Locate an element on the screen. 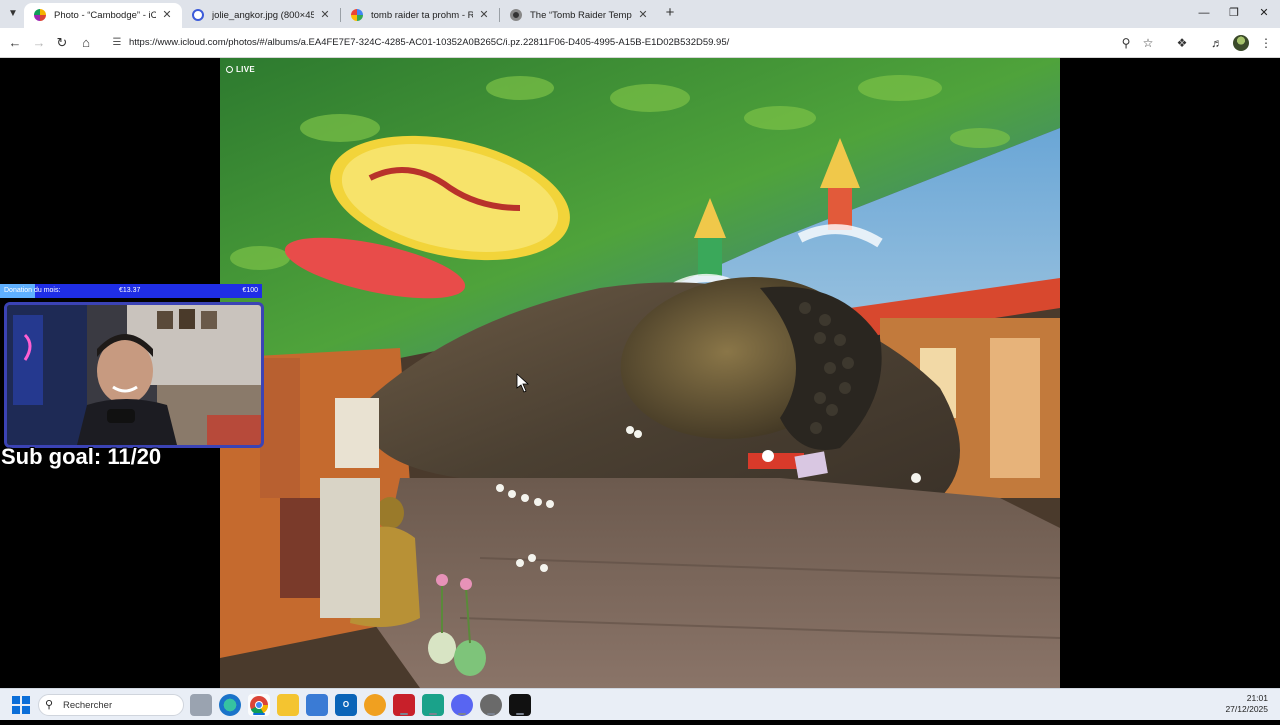 This screenshot has height=725, width=1280. restore-icon: ❐ is located at coordinates (1234, 13).